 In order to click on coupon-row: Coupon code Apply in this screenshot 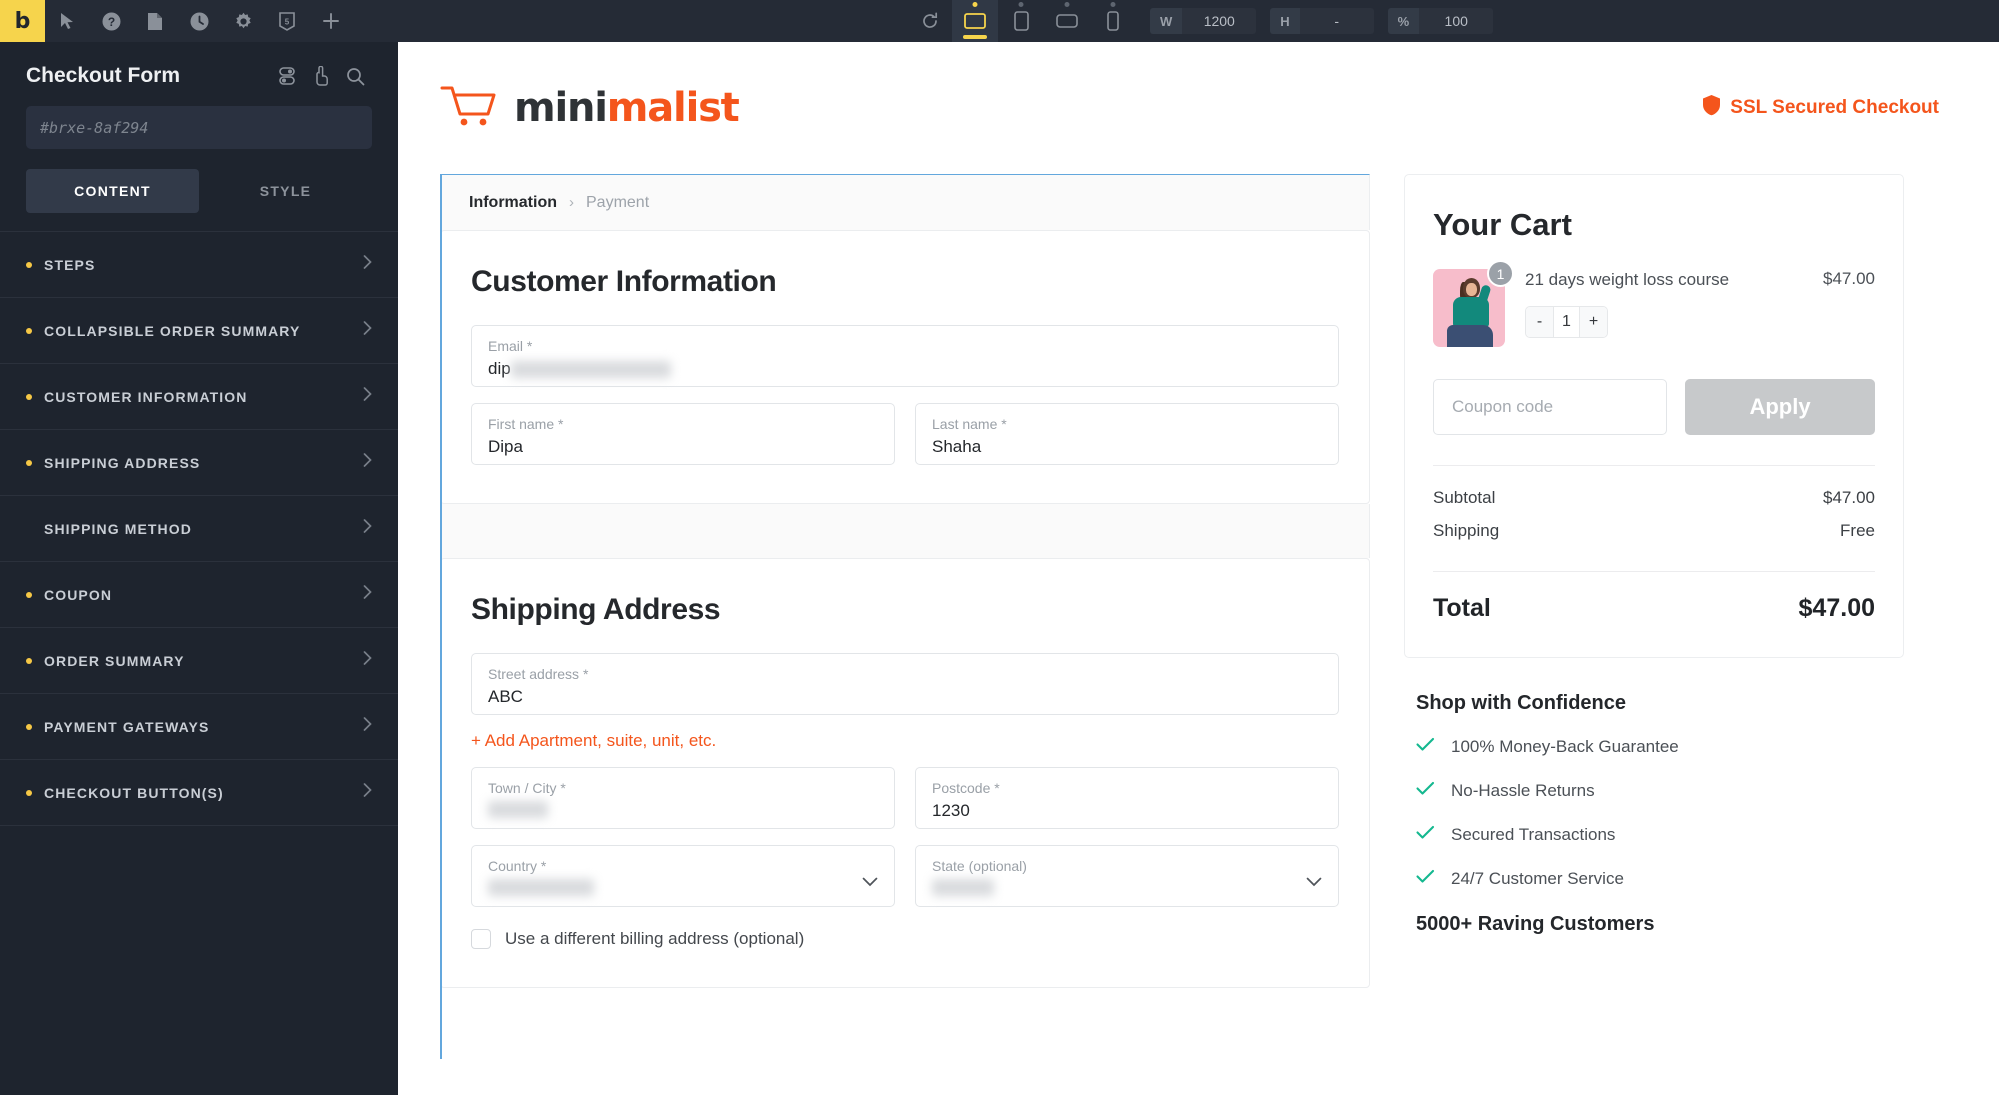, I will do `click(1654, 407)`.